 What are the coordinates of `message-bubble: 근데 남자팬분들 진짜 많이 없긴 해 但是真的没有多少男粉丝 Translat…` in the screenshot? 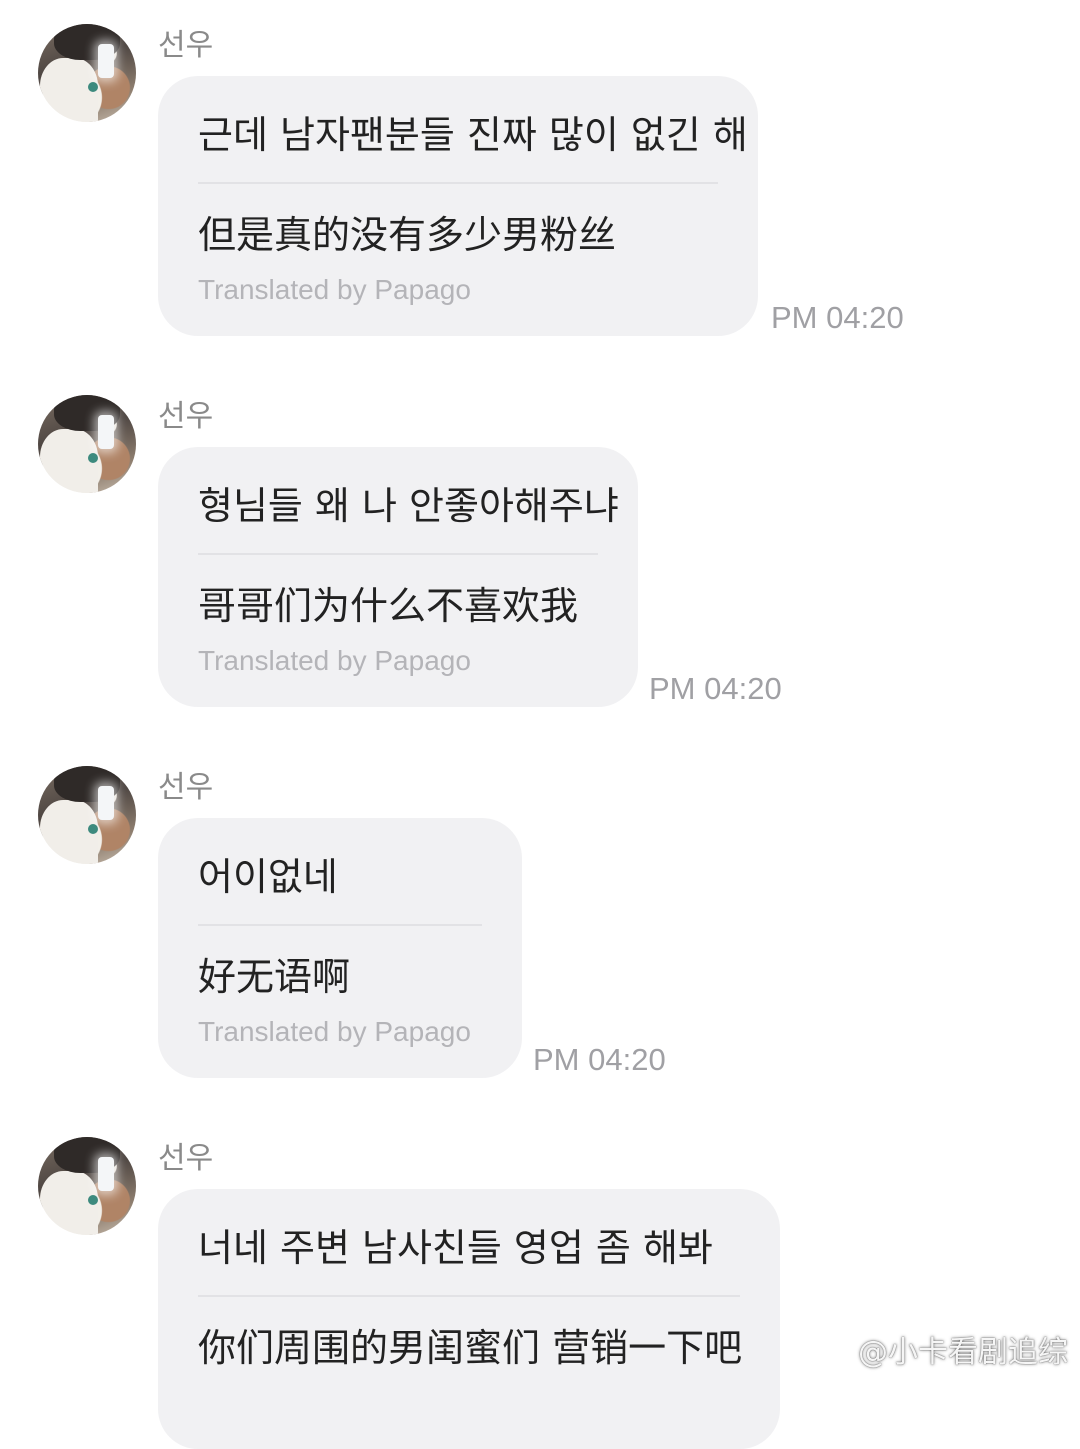 It's located at (458, 206).